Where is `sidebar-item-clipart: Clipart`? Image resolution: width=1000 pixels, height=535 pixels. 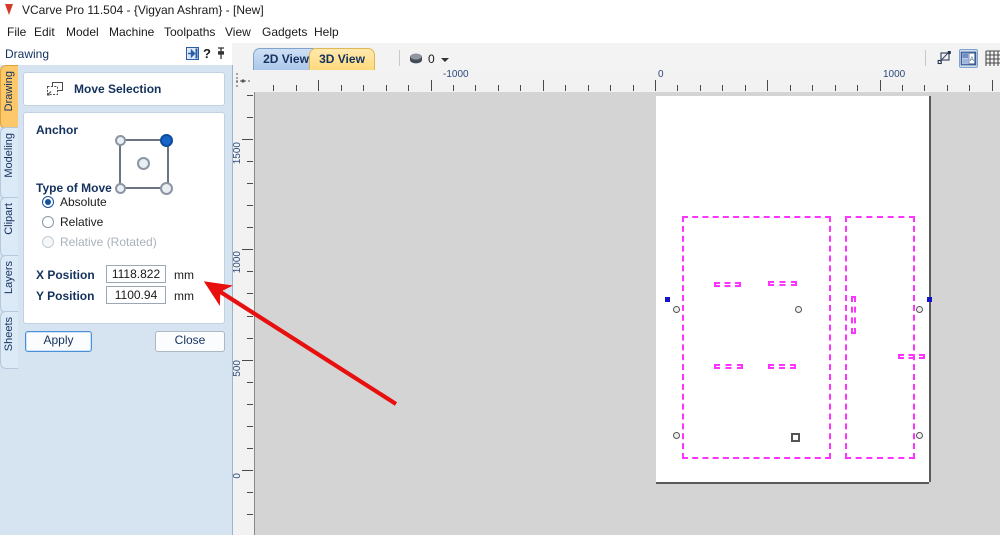 sidebar-item-clipart: Clipart is located at coordinates (9, 227).